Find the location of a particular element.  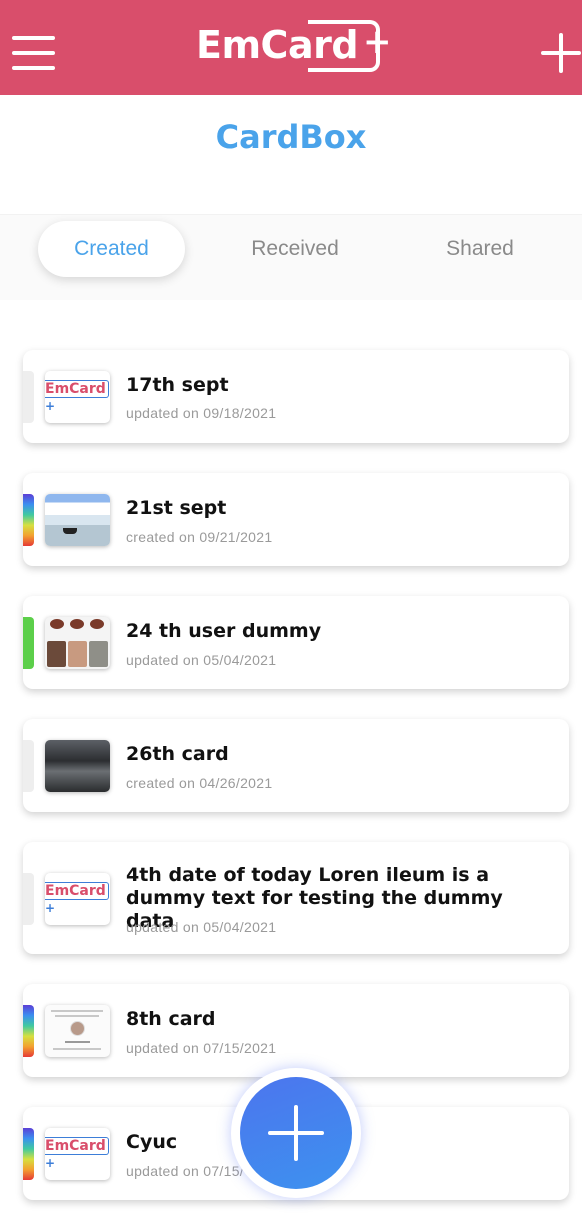

card-item: 24 th user dummy updated on 05/04/2021 is located at coordinates (296, 642).